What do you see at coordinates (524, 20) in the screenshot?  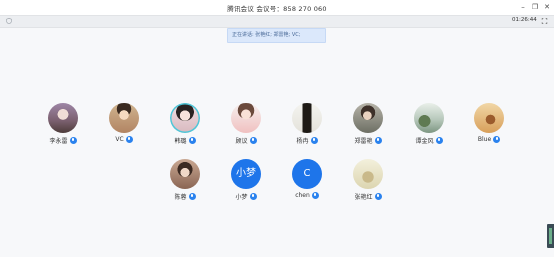 I see `meeting-timer: 01:26:44` at bounding box center [524, 20].